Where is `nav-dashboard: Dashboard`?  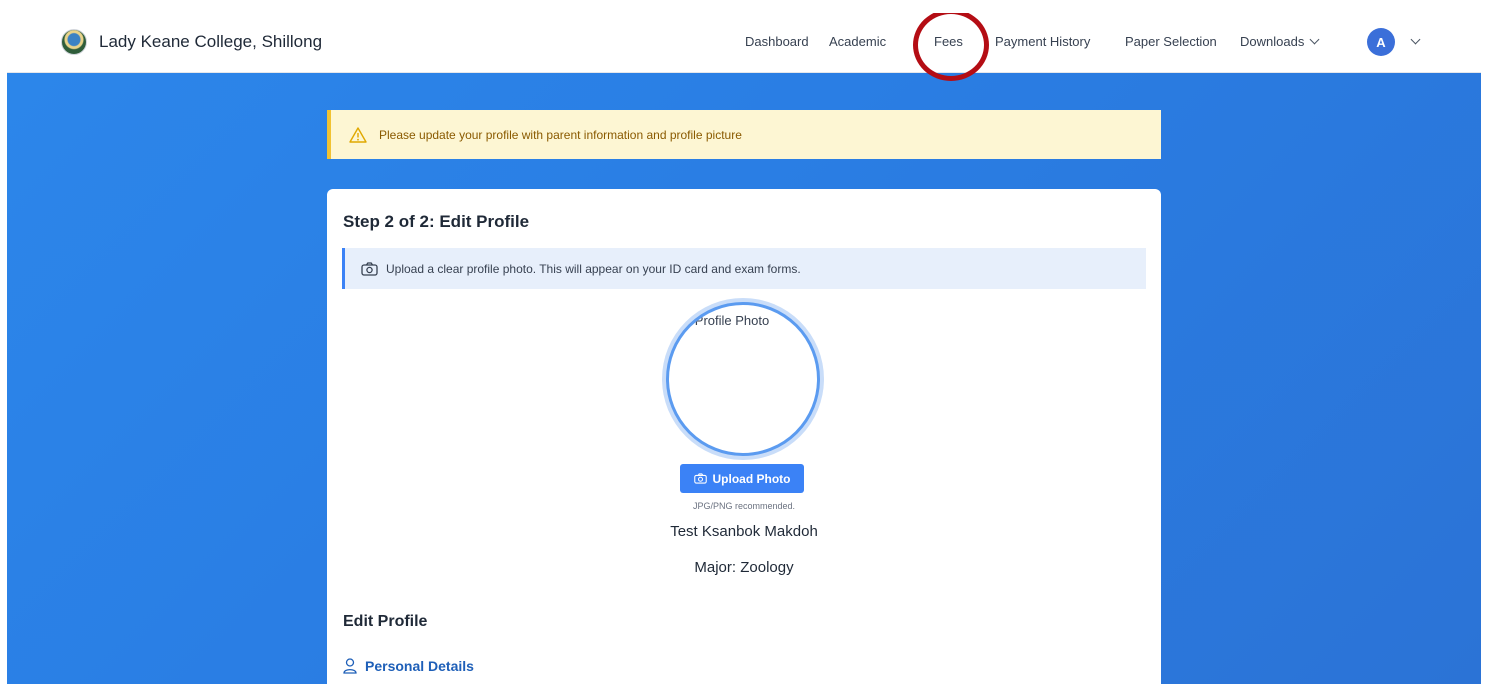 nav-dashboard: Dashboard is located at coordinates (777, 41).